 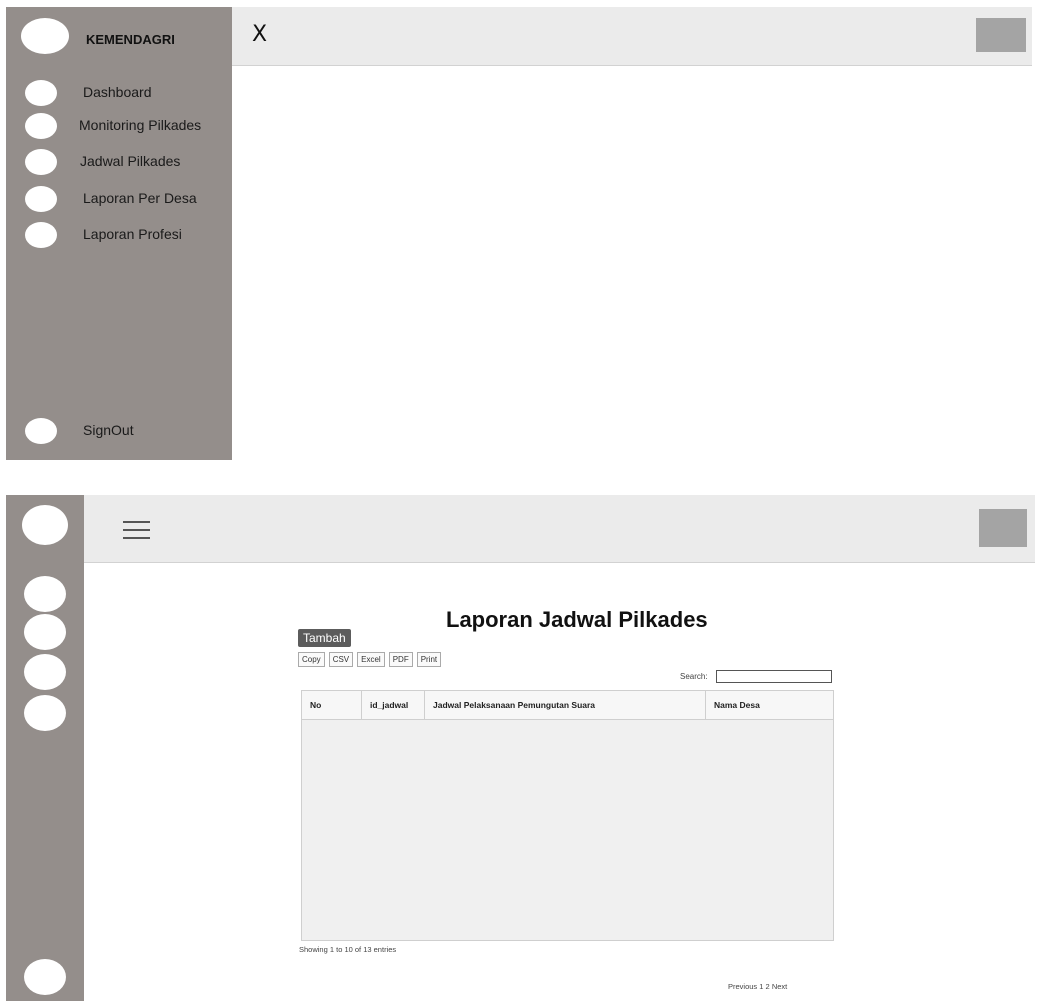 What do you see at coordinates (324, 638) in the screenshot?
I see `add-button: Tambah` at bounding box center [324, 638].